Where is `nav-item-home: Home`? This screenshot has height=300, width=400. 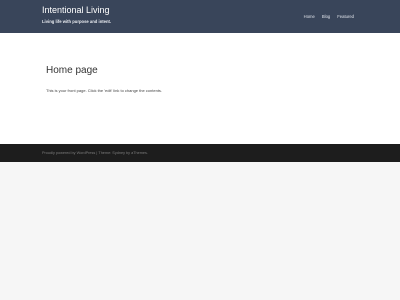 nav-item-home: Home is located at coordinates (309, 16).